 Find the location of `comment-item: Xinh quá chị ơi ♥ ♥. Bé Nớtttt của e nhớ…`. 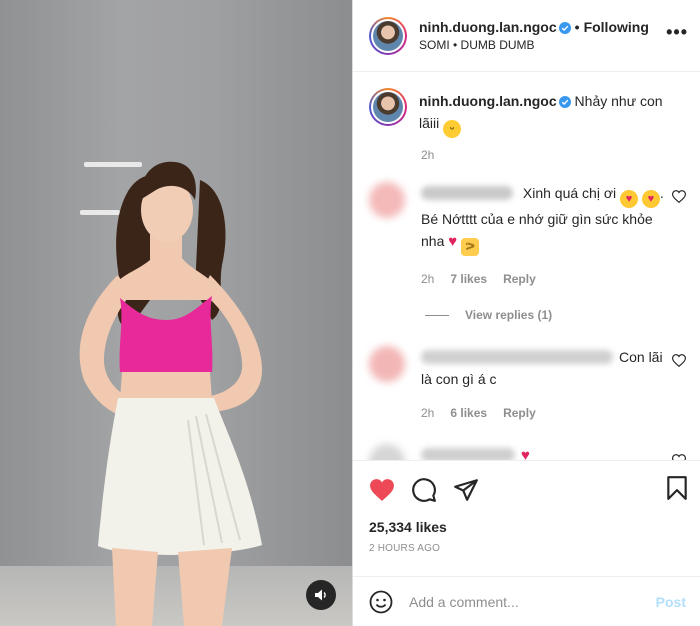

comment-item: Xinh quá chị ơi ♥ ♥. Bé Nớtttt của e nhớ… is located at coordinates (527, 236).